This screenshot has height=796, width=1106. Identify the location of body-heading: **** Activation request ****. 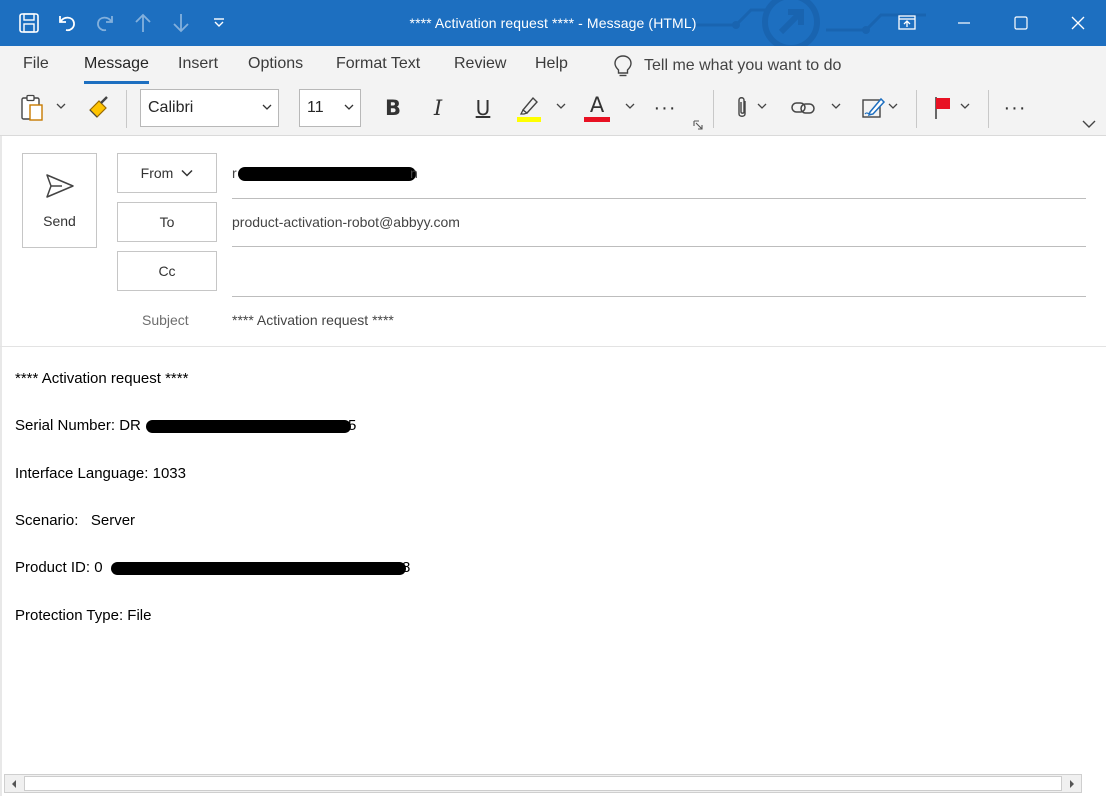
(102, 378).